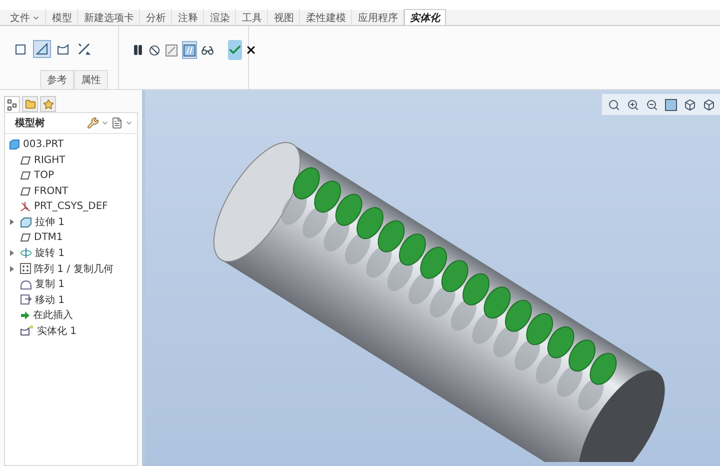 Image resolution: width=720 pixels, height=466 pixels. I want to click on tree-item: 复制 1, so click(50, 284).